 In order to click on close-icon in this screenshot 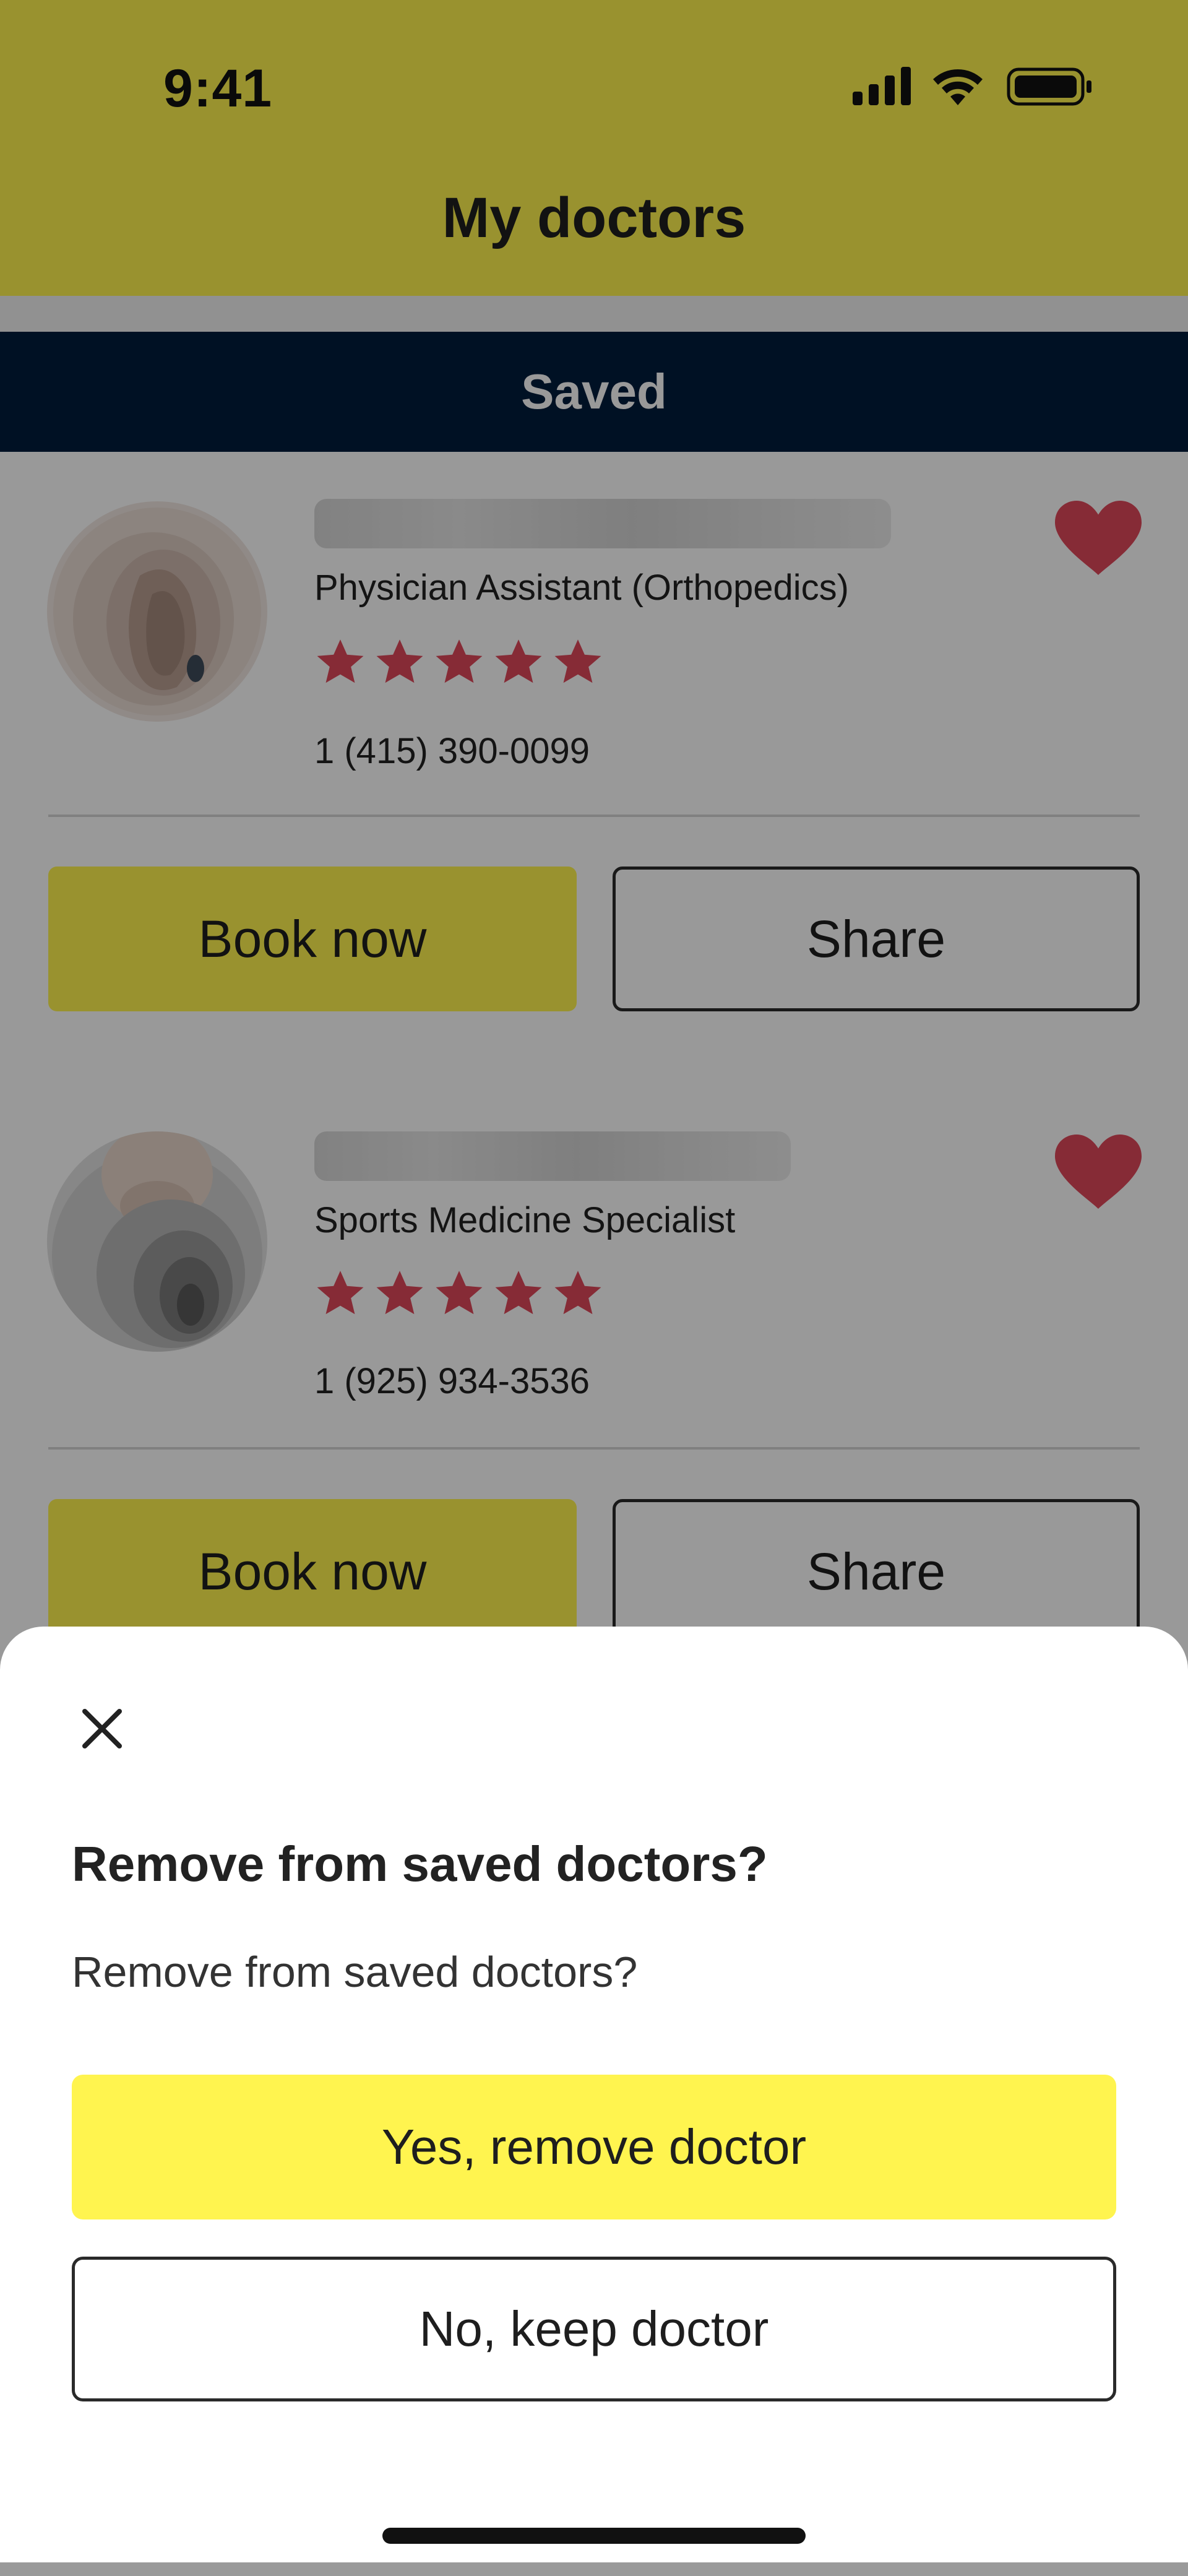, I will do `click(102, 1728)`.